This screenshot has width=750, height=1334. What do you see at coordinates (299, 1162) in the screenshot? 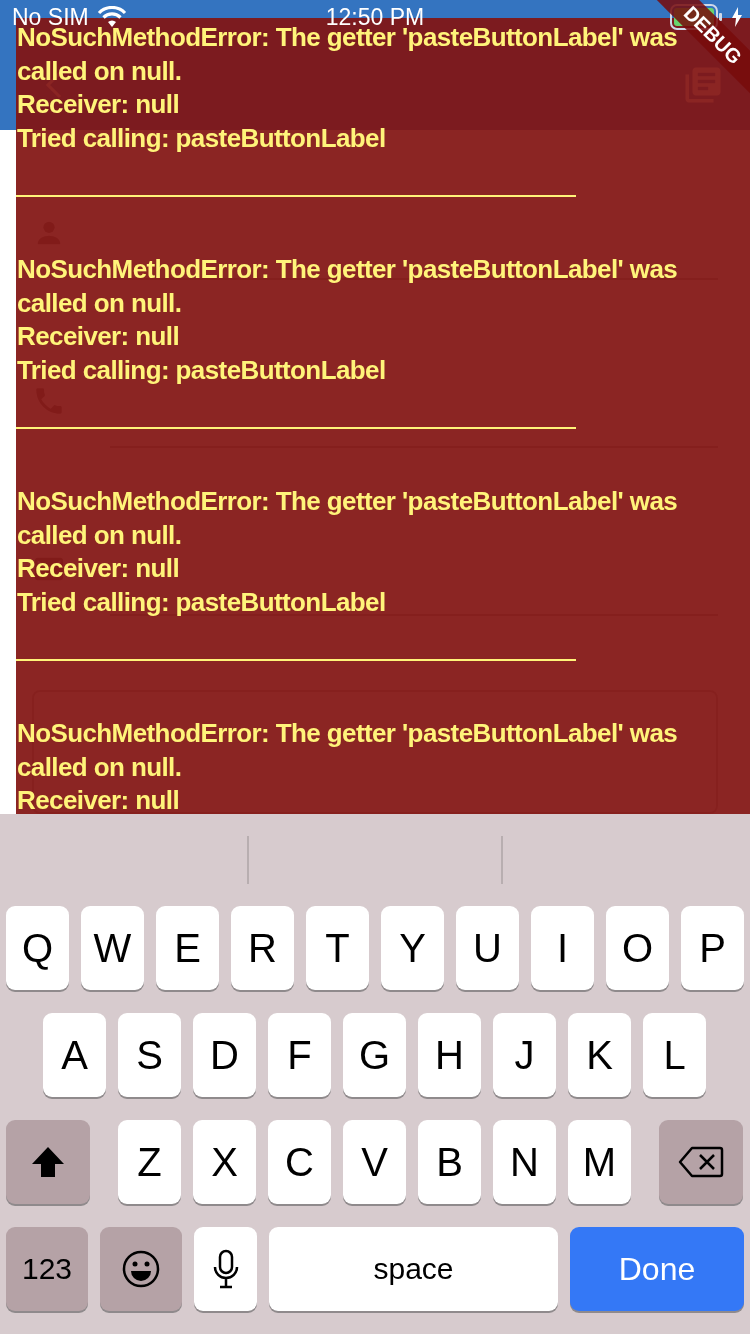
I see `letter-key: C` at bounding box center [299, 1162].